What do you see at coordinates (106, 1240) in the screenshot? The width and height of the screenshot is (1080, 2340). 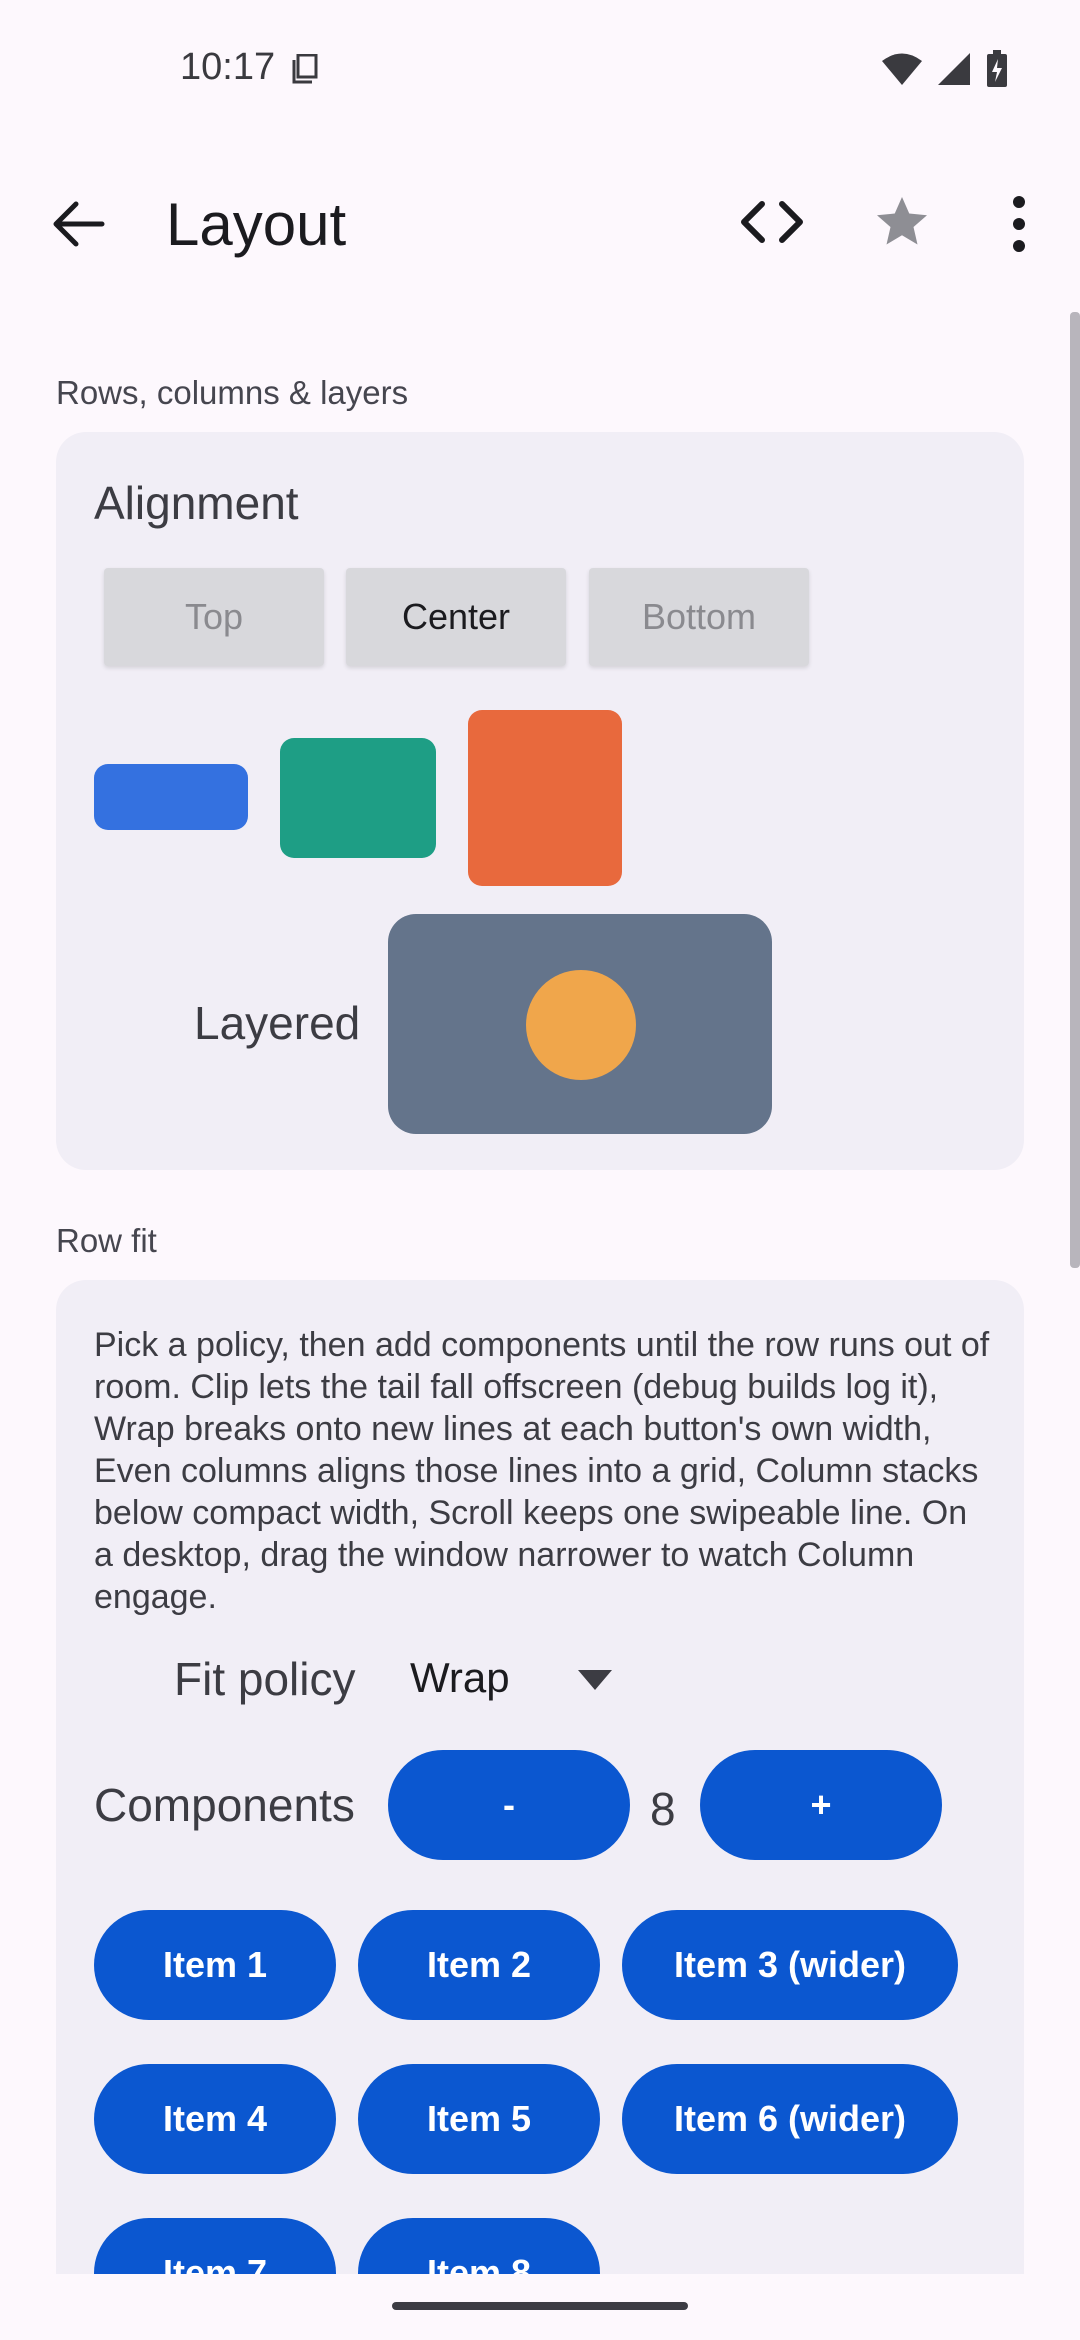 I see `section-label-row-fit: Row fit` at bounding box center [106, 1240].